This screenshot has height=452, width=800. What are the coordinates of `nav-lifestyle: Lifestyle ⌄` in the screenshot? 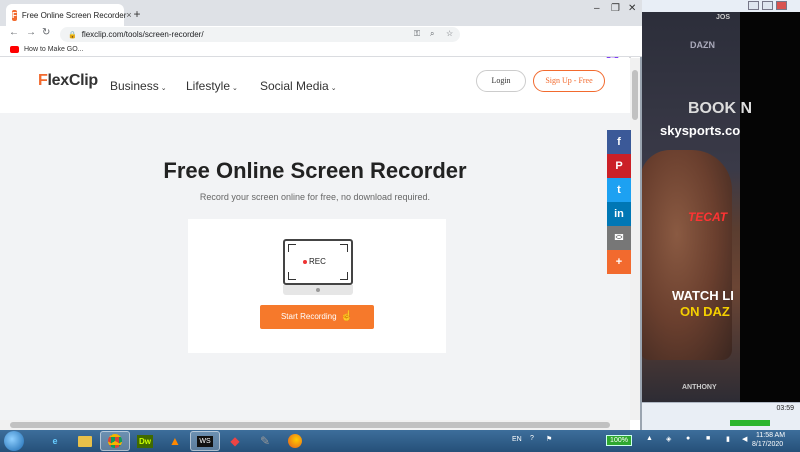 It's located at (212, 86).